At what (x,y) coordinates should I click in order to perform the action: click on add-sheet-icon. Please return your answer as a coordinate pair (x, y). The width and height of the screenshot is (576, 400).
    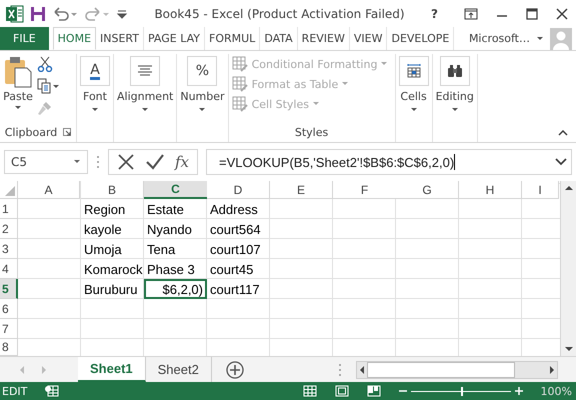
    Looking at the image, I should click on (235, 369).